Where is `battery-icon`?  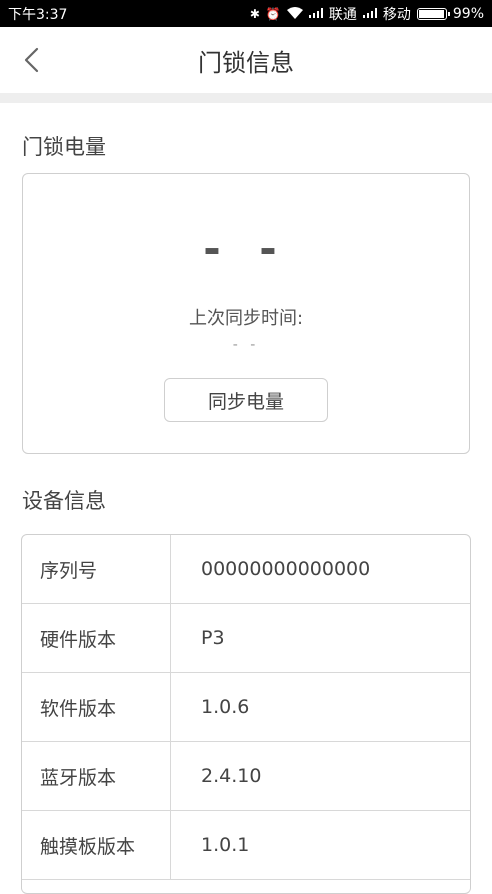
battery-icon is located at coordinates (433, 13).